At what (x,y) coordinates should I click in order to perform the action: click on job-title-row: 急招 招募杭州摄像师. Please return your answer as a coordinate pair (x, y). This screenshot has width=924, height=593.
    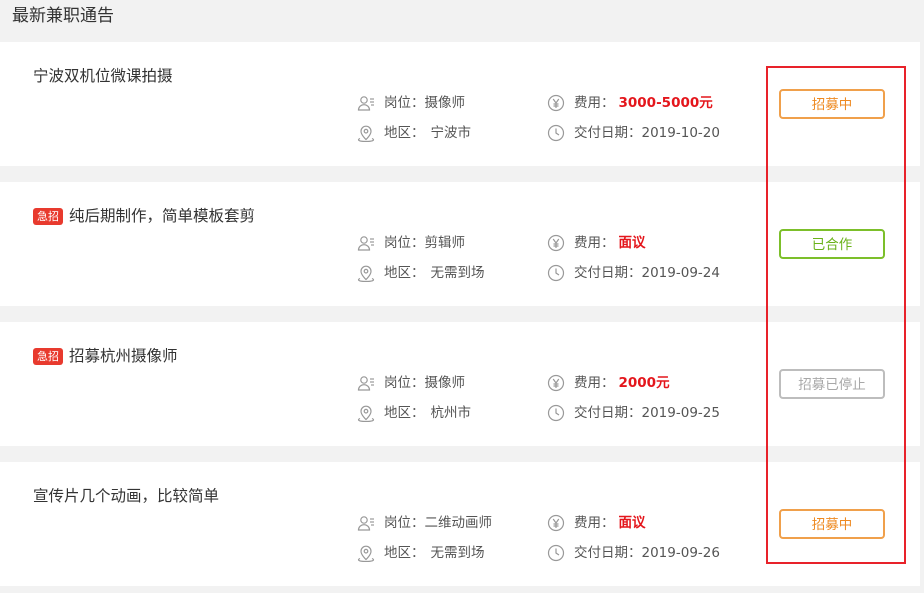
    Looking at the image, I should click on (105, 356).